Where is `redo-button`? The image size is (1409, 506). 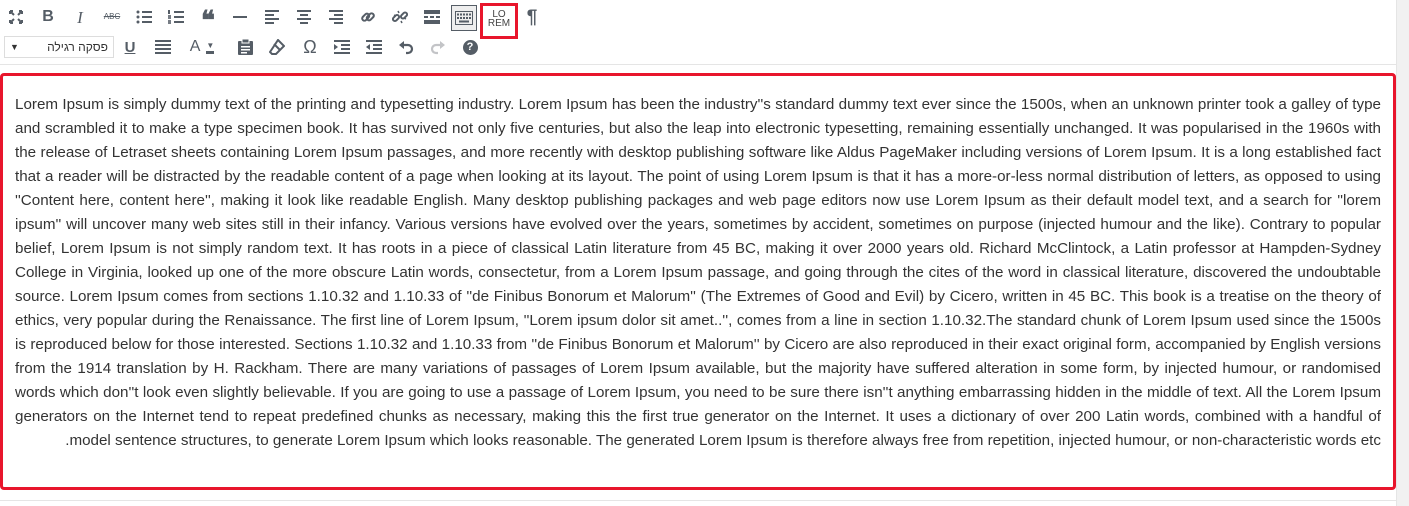
redo-button is located at coordinates (438, 47).